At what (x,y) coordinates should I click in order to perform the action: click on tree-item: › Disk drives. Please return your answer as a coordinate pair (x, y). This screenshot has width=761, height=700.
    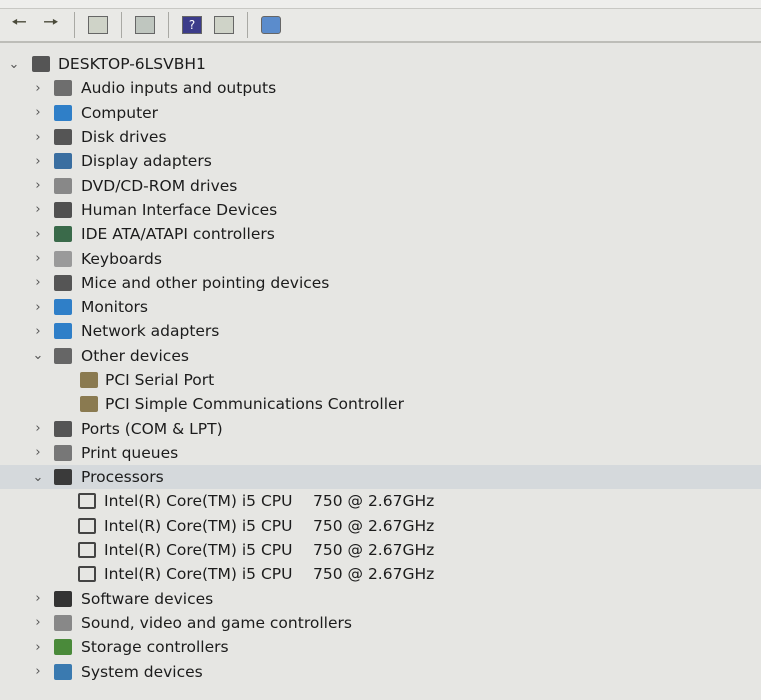
    Looking at the image, I should click on (380, 137).